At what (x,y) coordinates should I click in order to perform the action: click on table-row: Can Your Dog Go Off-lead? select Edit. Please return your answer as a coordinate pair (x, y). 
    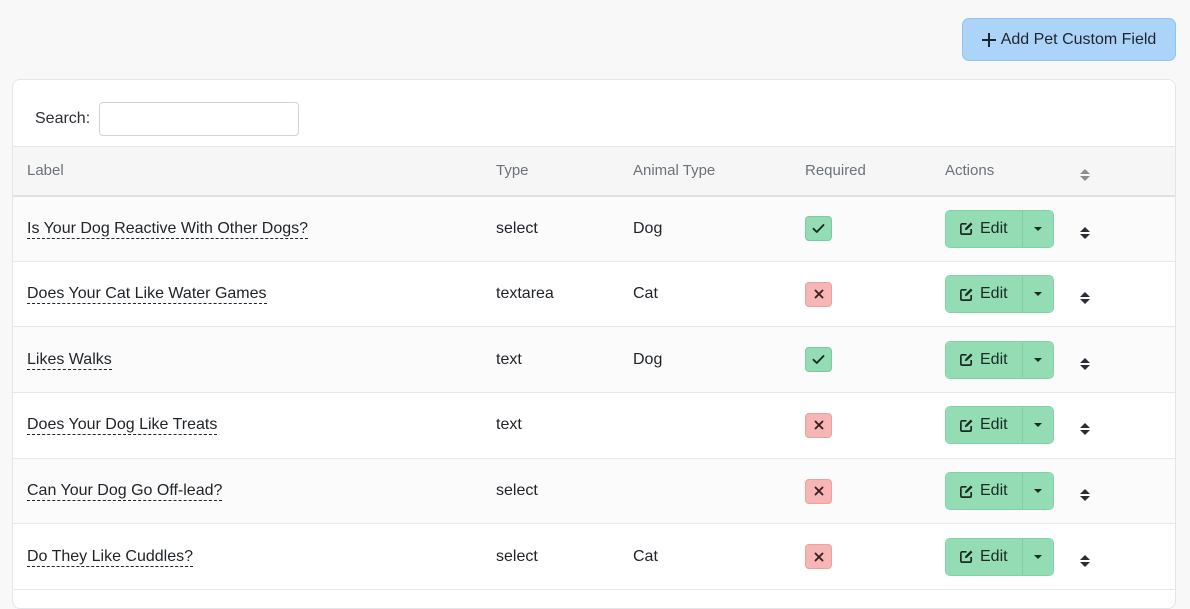
    Looking at the image, I should click on (594, 491).